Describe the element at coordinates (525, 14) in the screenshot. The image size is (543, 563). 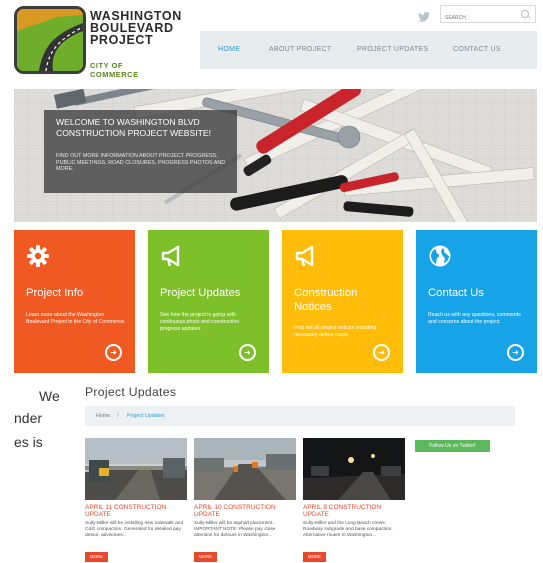
I see `search-icon` at that location.